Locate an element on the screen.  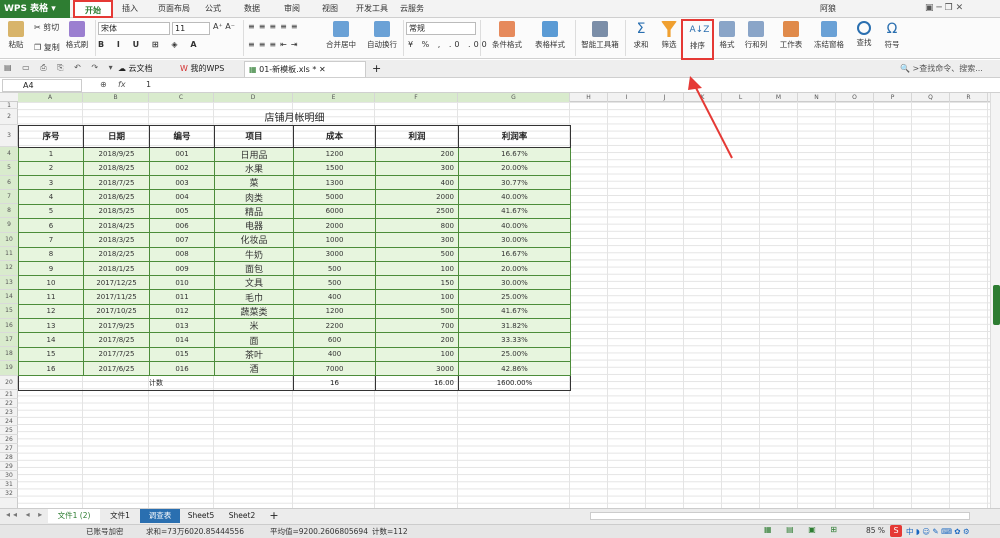
table-cell: 400 is located at coordinates (334, 354).